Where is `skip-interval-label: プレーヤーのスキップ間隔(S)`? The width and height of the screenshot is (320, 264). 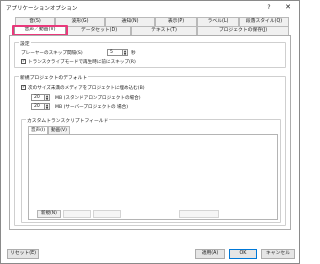
skip-interval-label: プレーヤーのスキップ間隔(S) is located at coordinates (52, 53).